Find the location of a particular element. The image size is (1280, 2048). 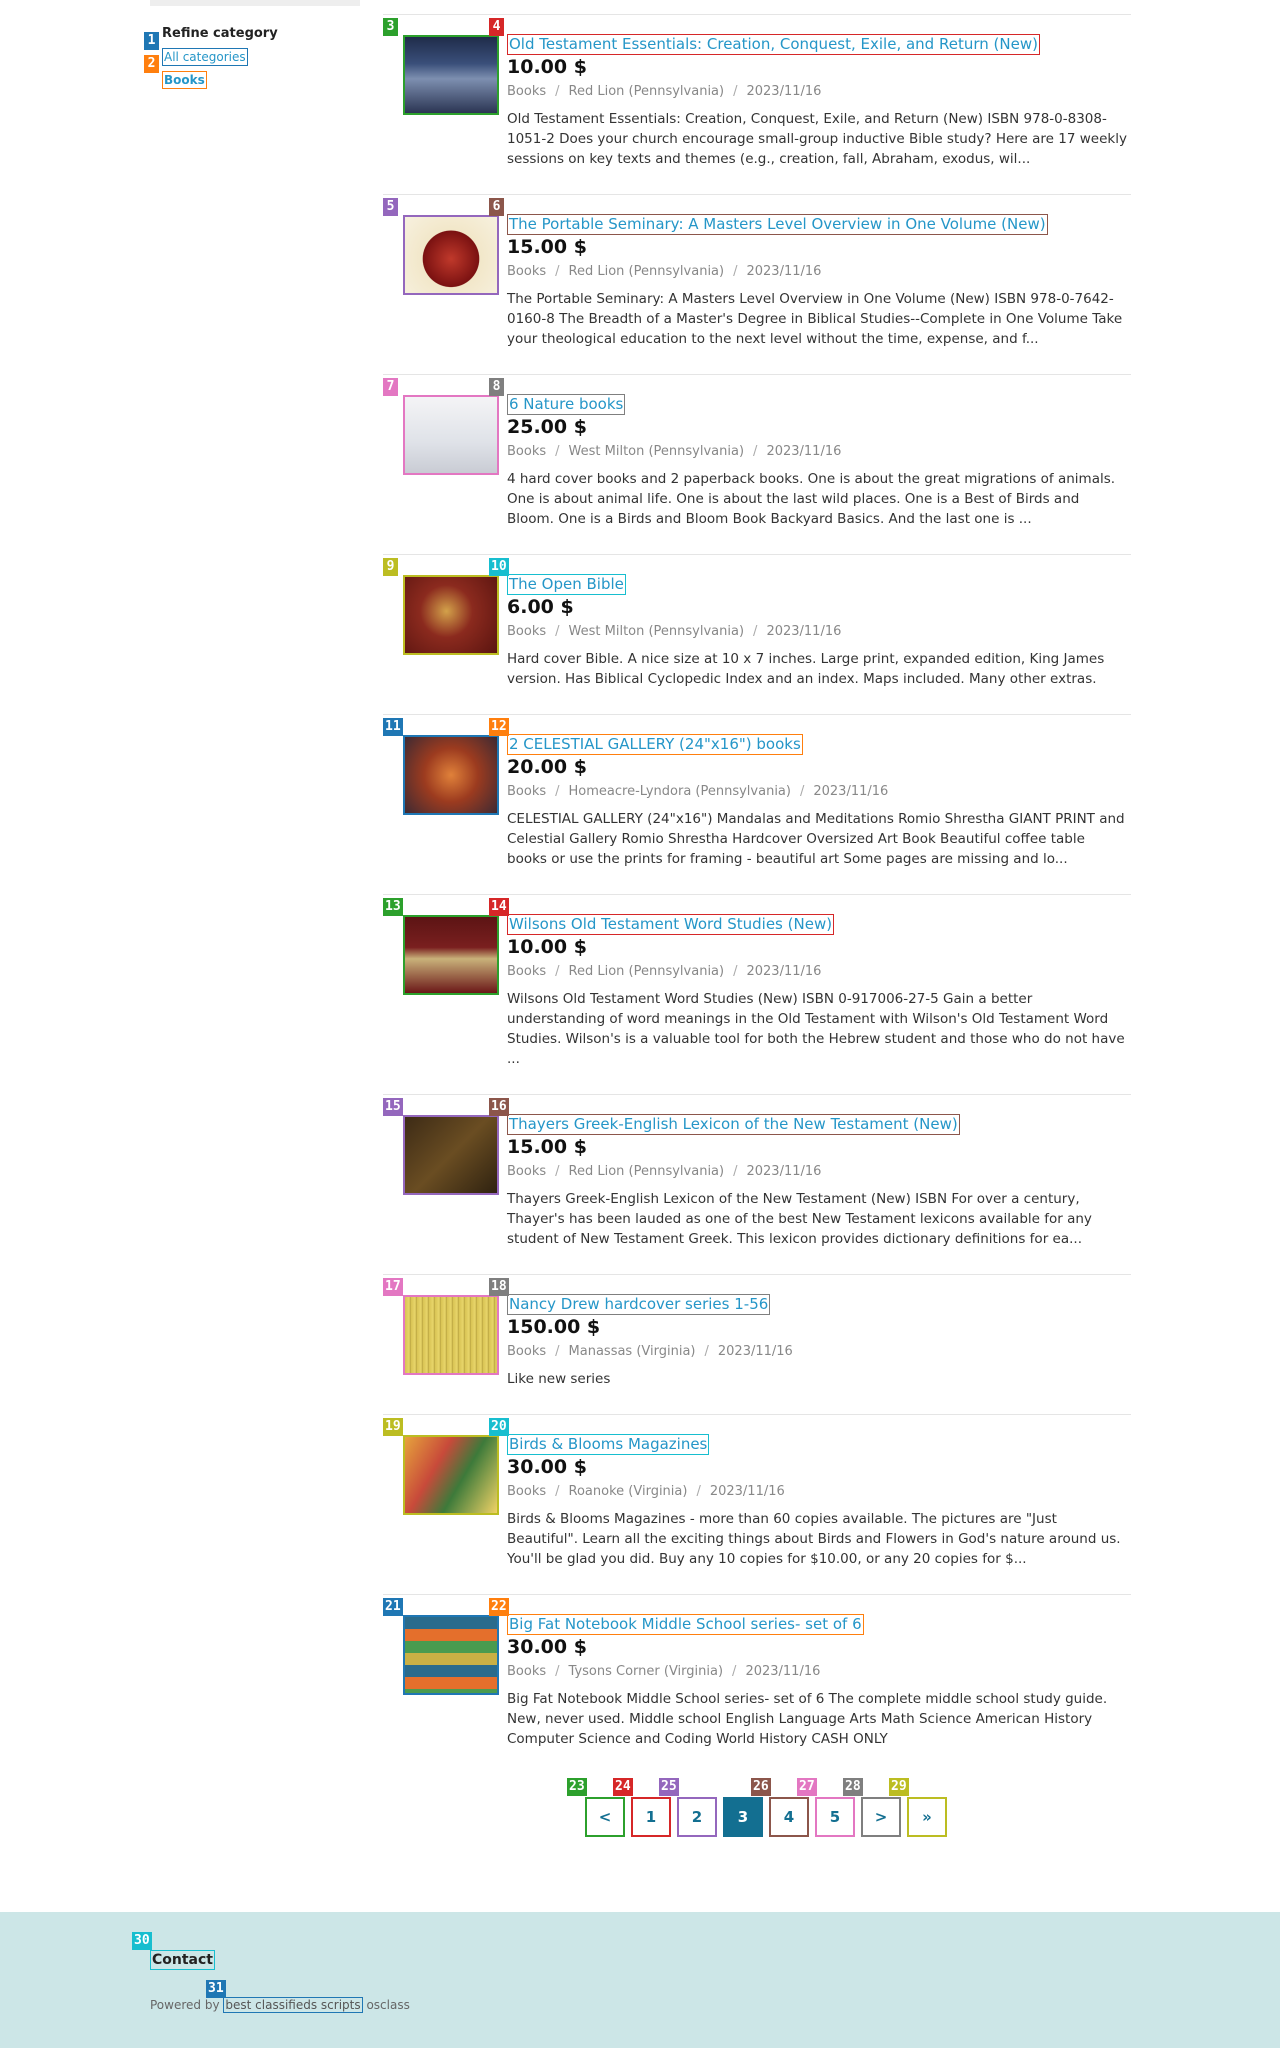

thumb-tag: 19 is located at coordinates (393, 1427).